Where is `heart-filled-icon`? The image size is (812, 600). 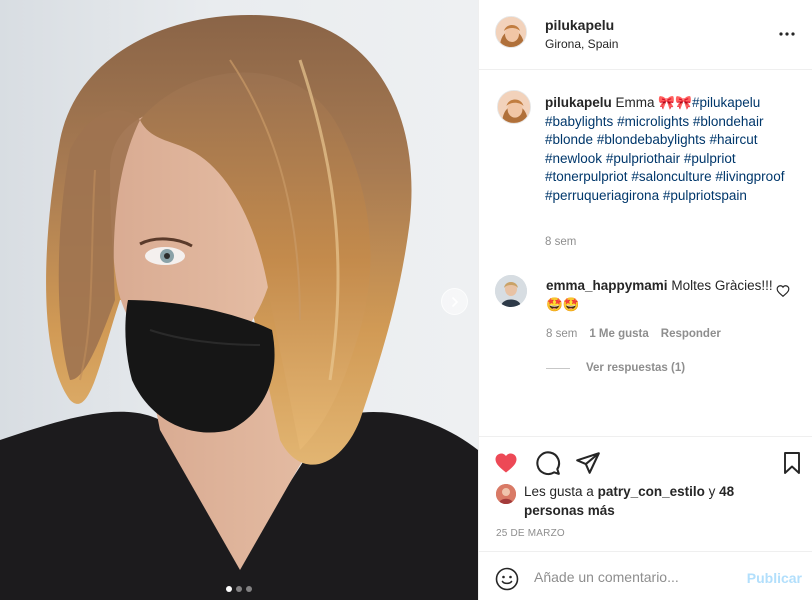
heart-filled-icon is located at coordinates (506, 463).